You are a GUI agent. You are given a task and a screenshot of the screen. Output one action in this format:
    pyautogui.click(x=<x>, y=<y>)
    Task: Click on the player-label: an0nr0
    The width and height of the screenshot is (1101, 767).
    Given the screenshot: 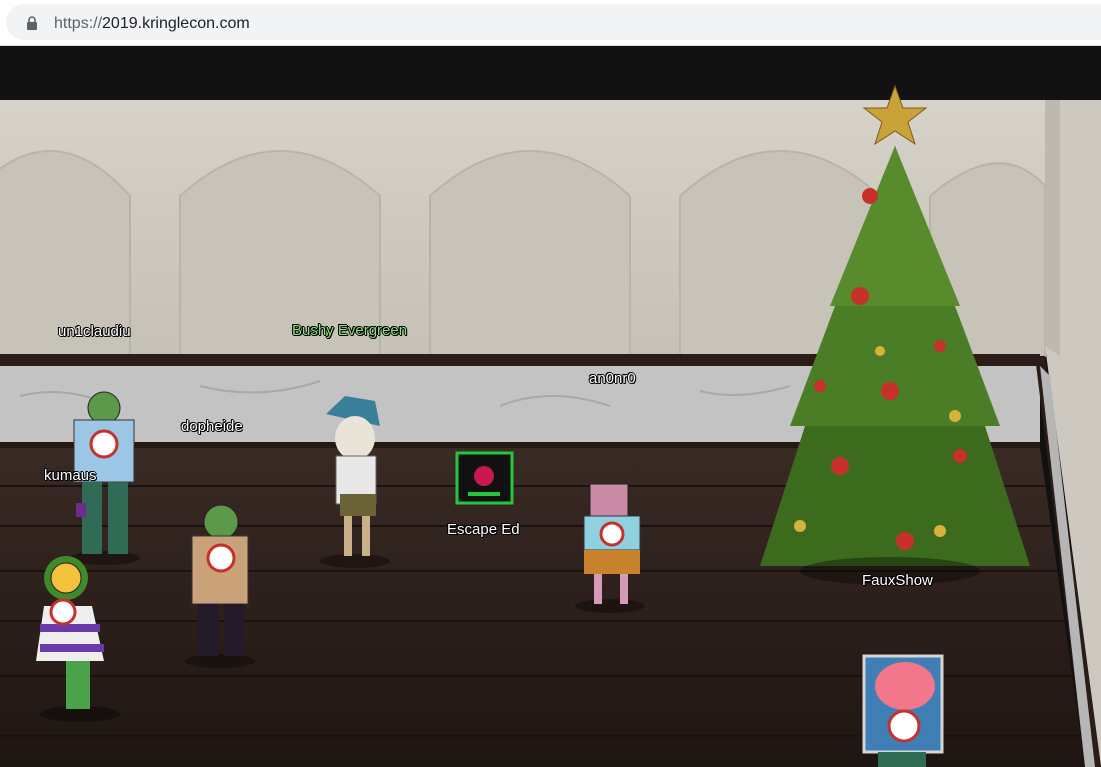 What is the action you would take?
    pyautogui.click(x=612, y=378)
    